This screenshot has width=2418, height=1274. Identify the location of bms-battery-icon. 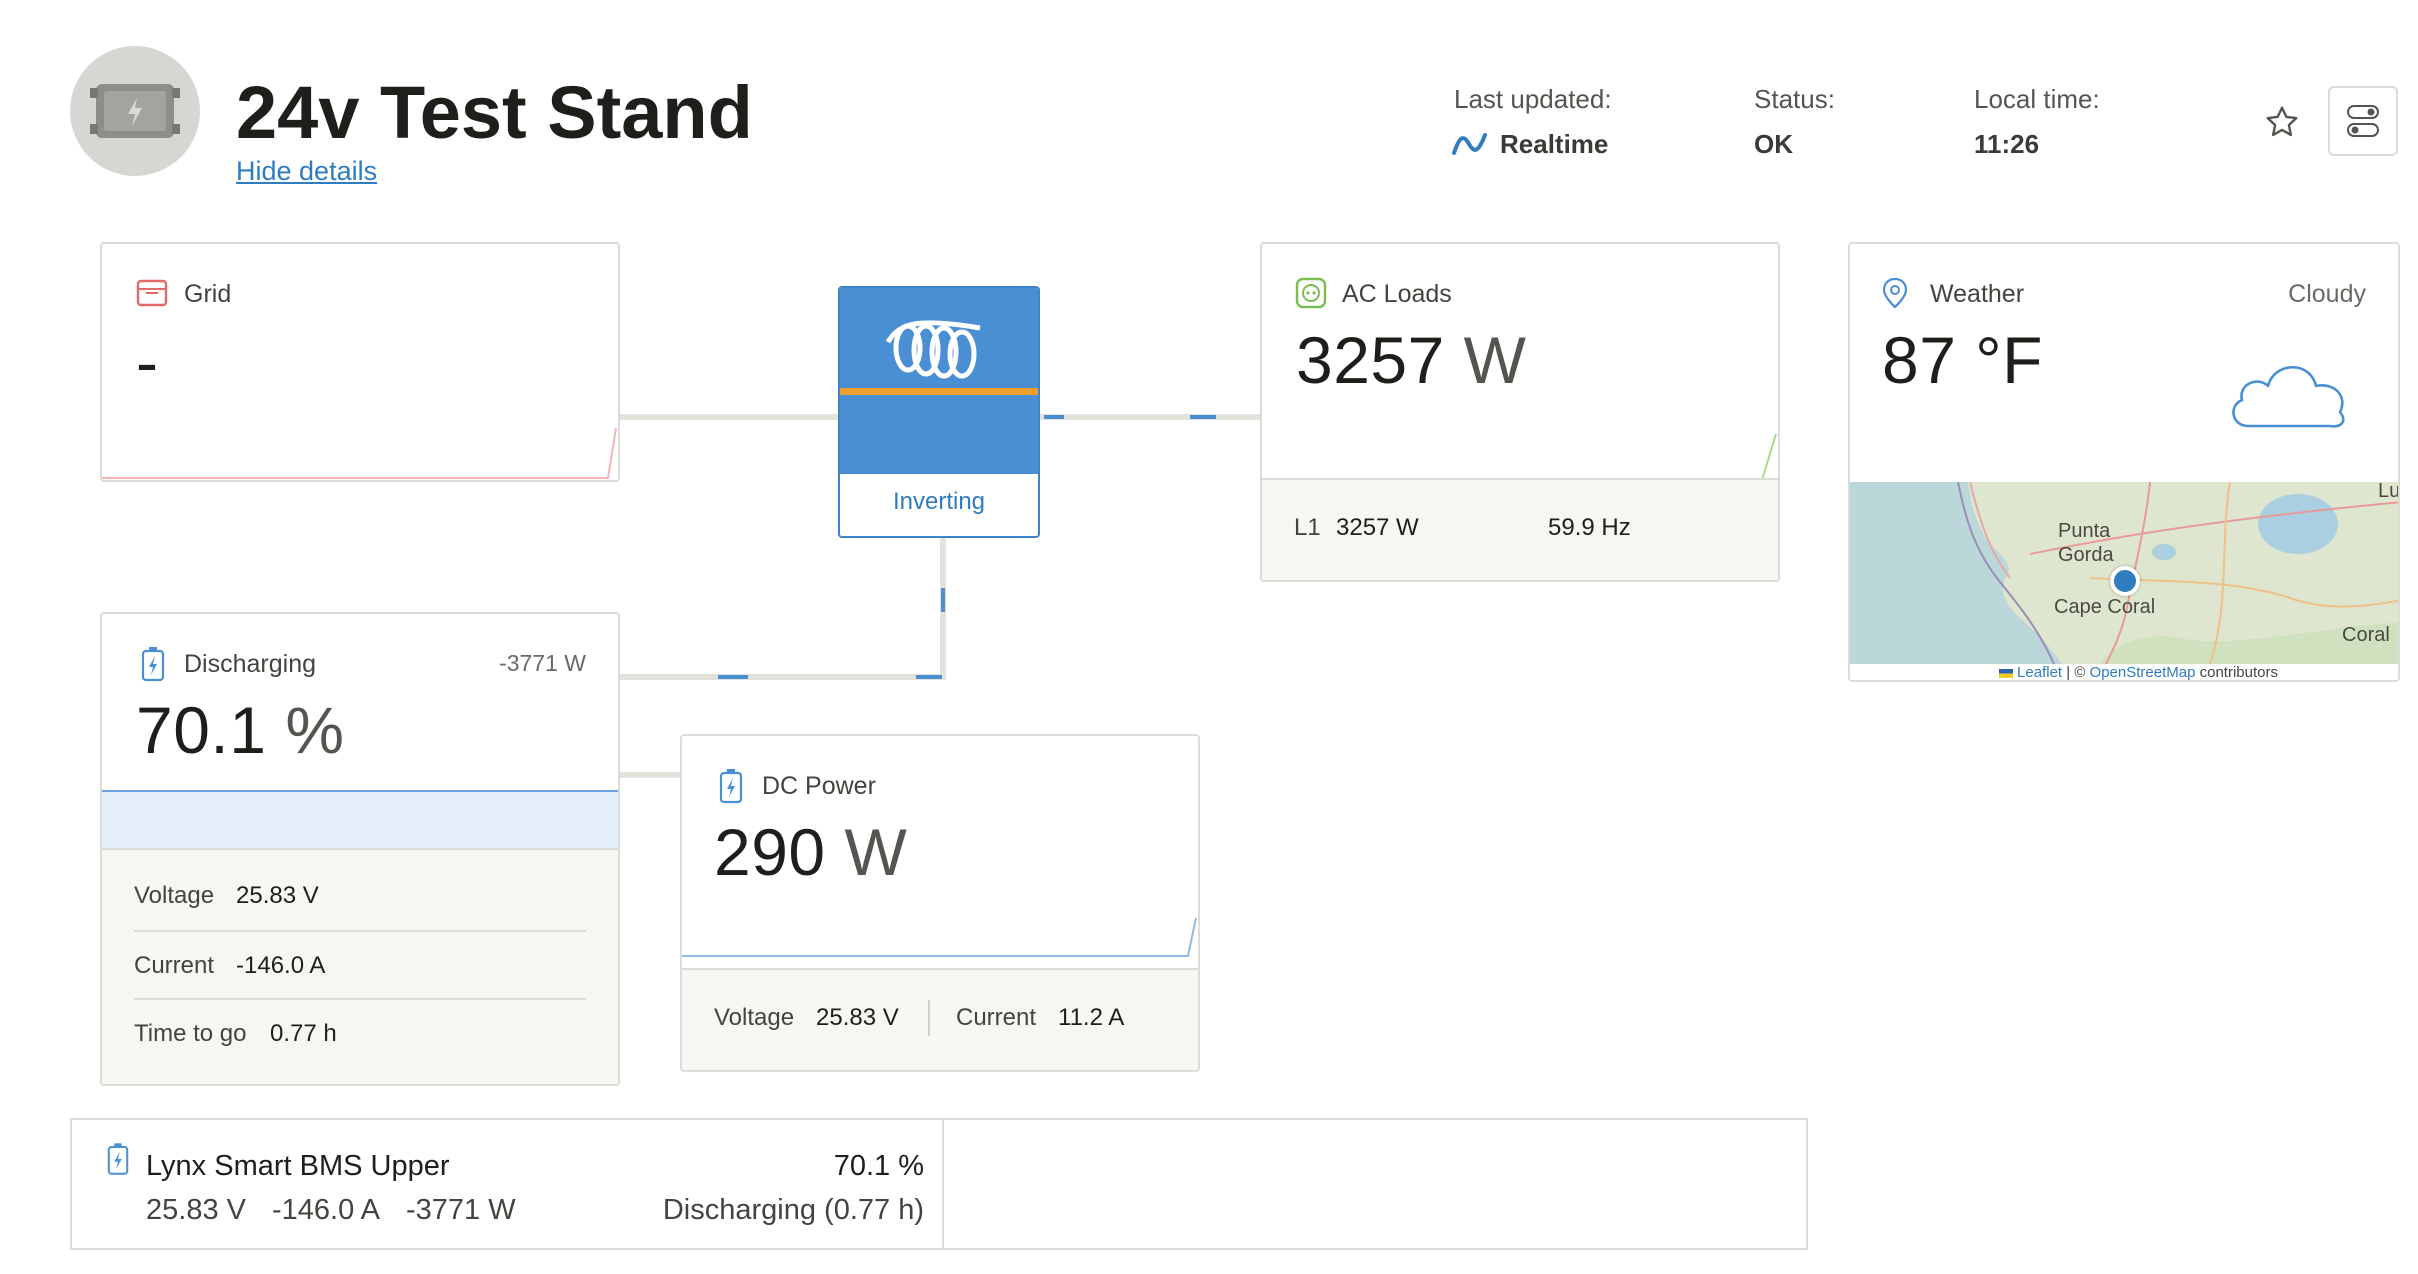
(118, 1159).